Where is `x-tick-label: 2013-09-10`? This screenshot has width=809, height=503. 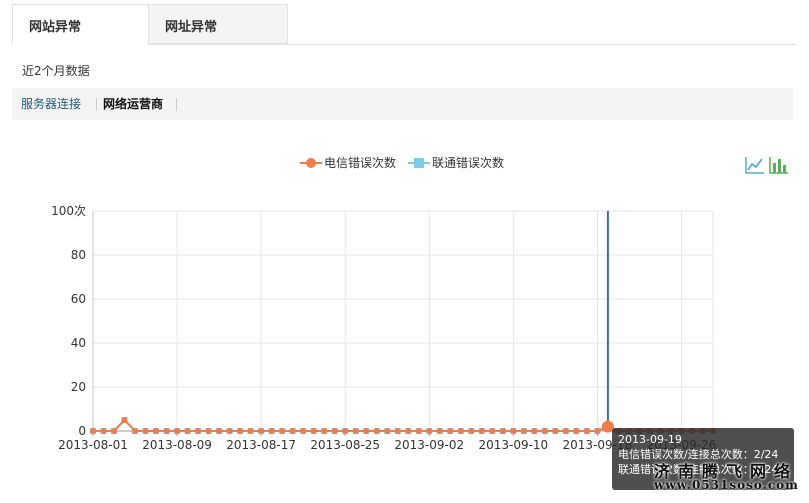
x-tick-label: 2013-09-10 is located at coordinates (513, 445).